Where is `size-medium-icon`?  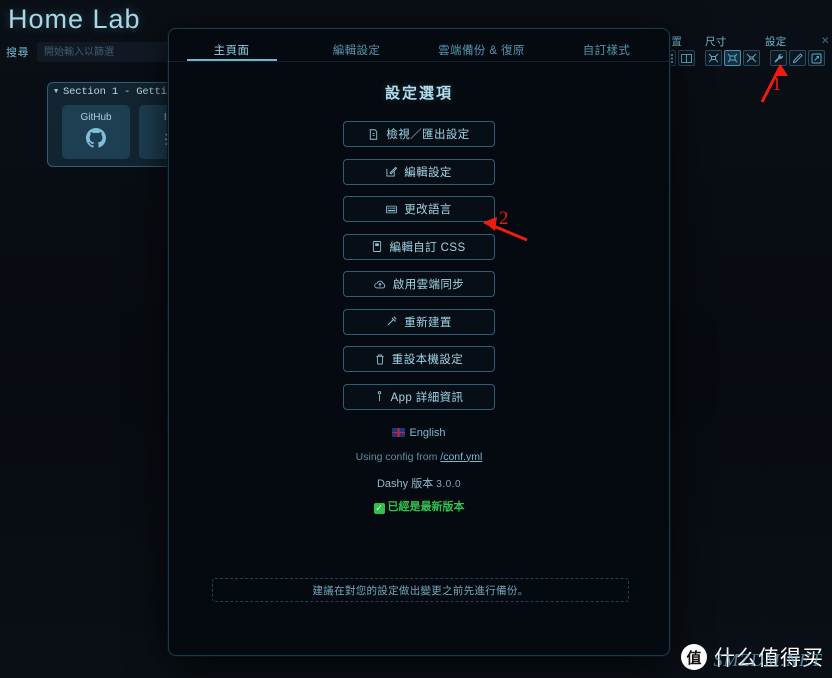
size-medium-icon is located at coordinates (732, 58).